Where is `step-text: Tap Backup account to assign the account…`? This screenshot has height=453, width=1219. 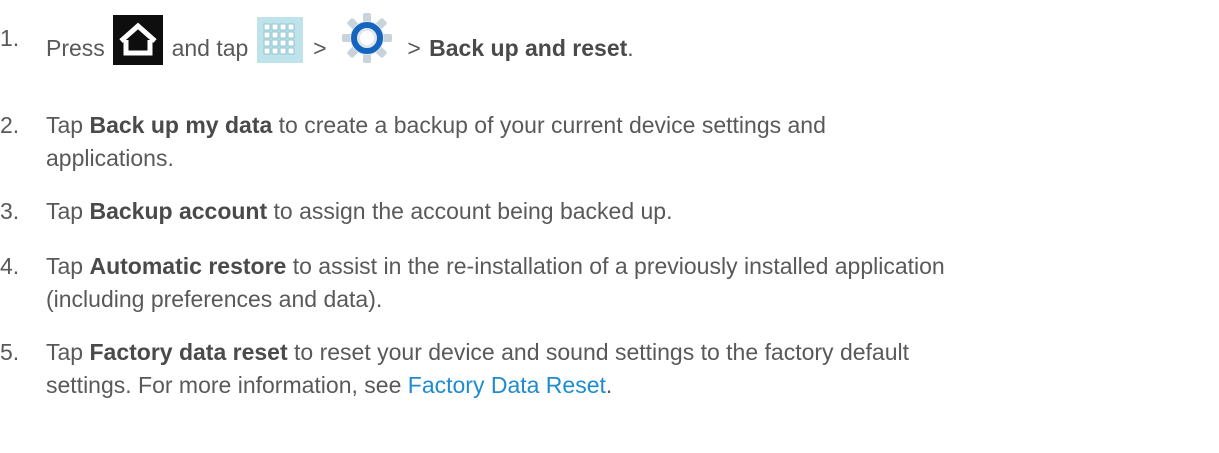 step-text: Tap Backup account to assign the account… is located at coordinates (627, 211).